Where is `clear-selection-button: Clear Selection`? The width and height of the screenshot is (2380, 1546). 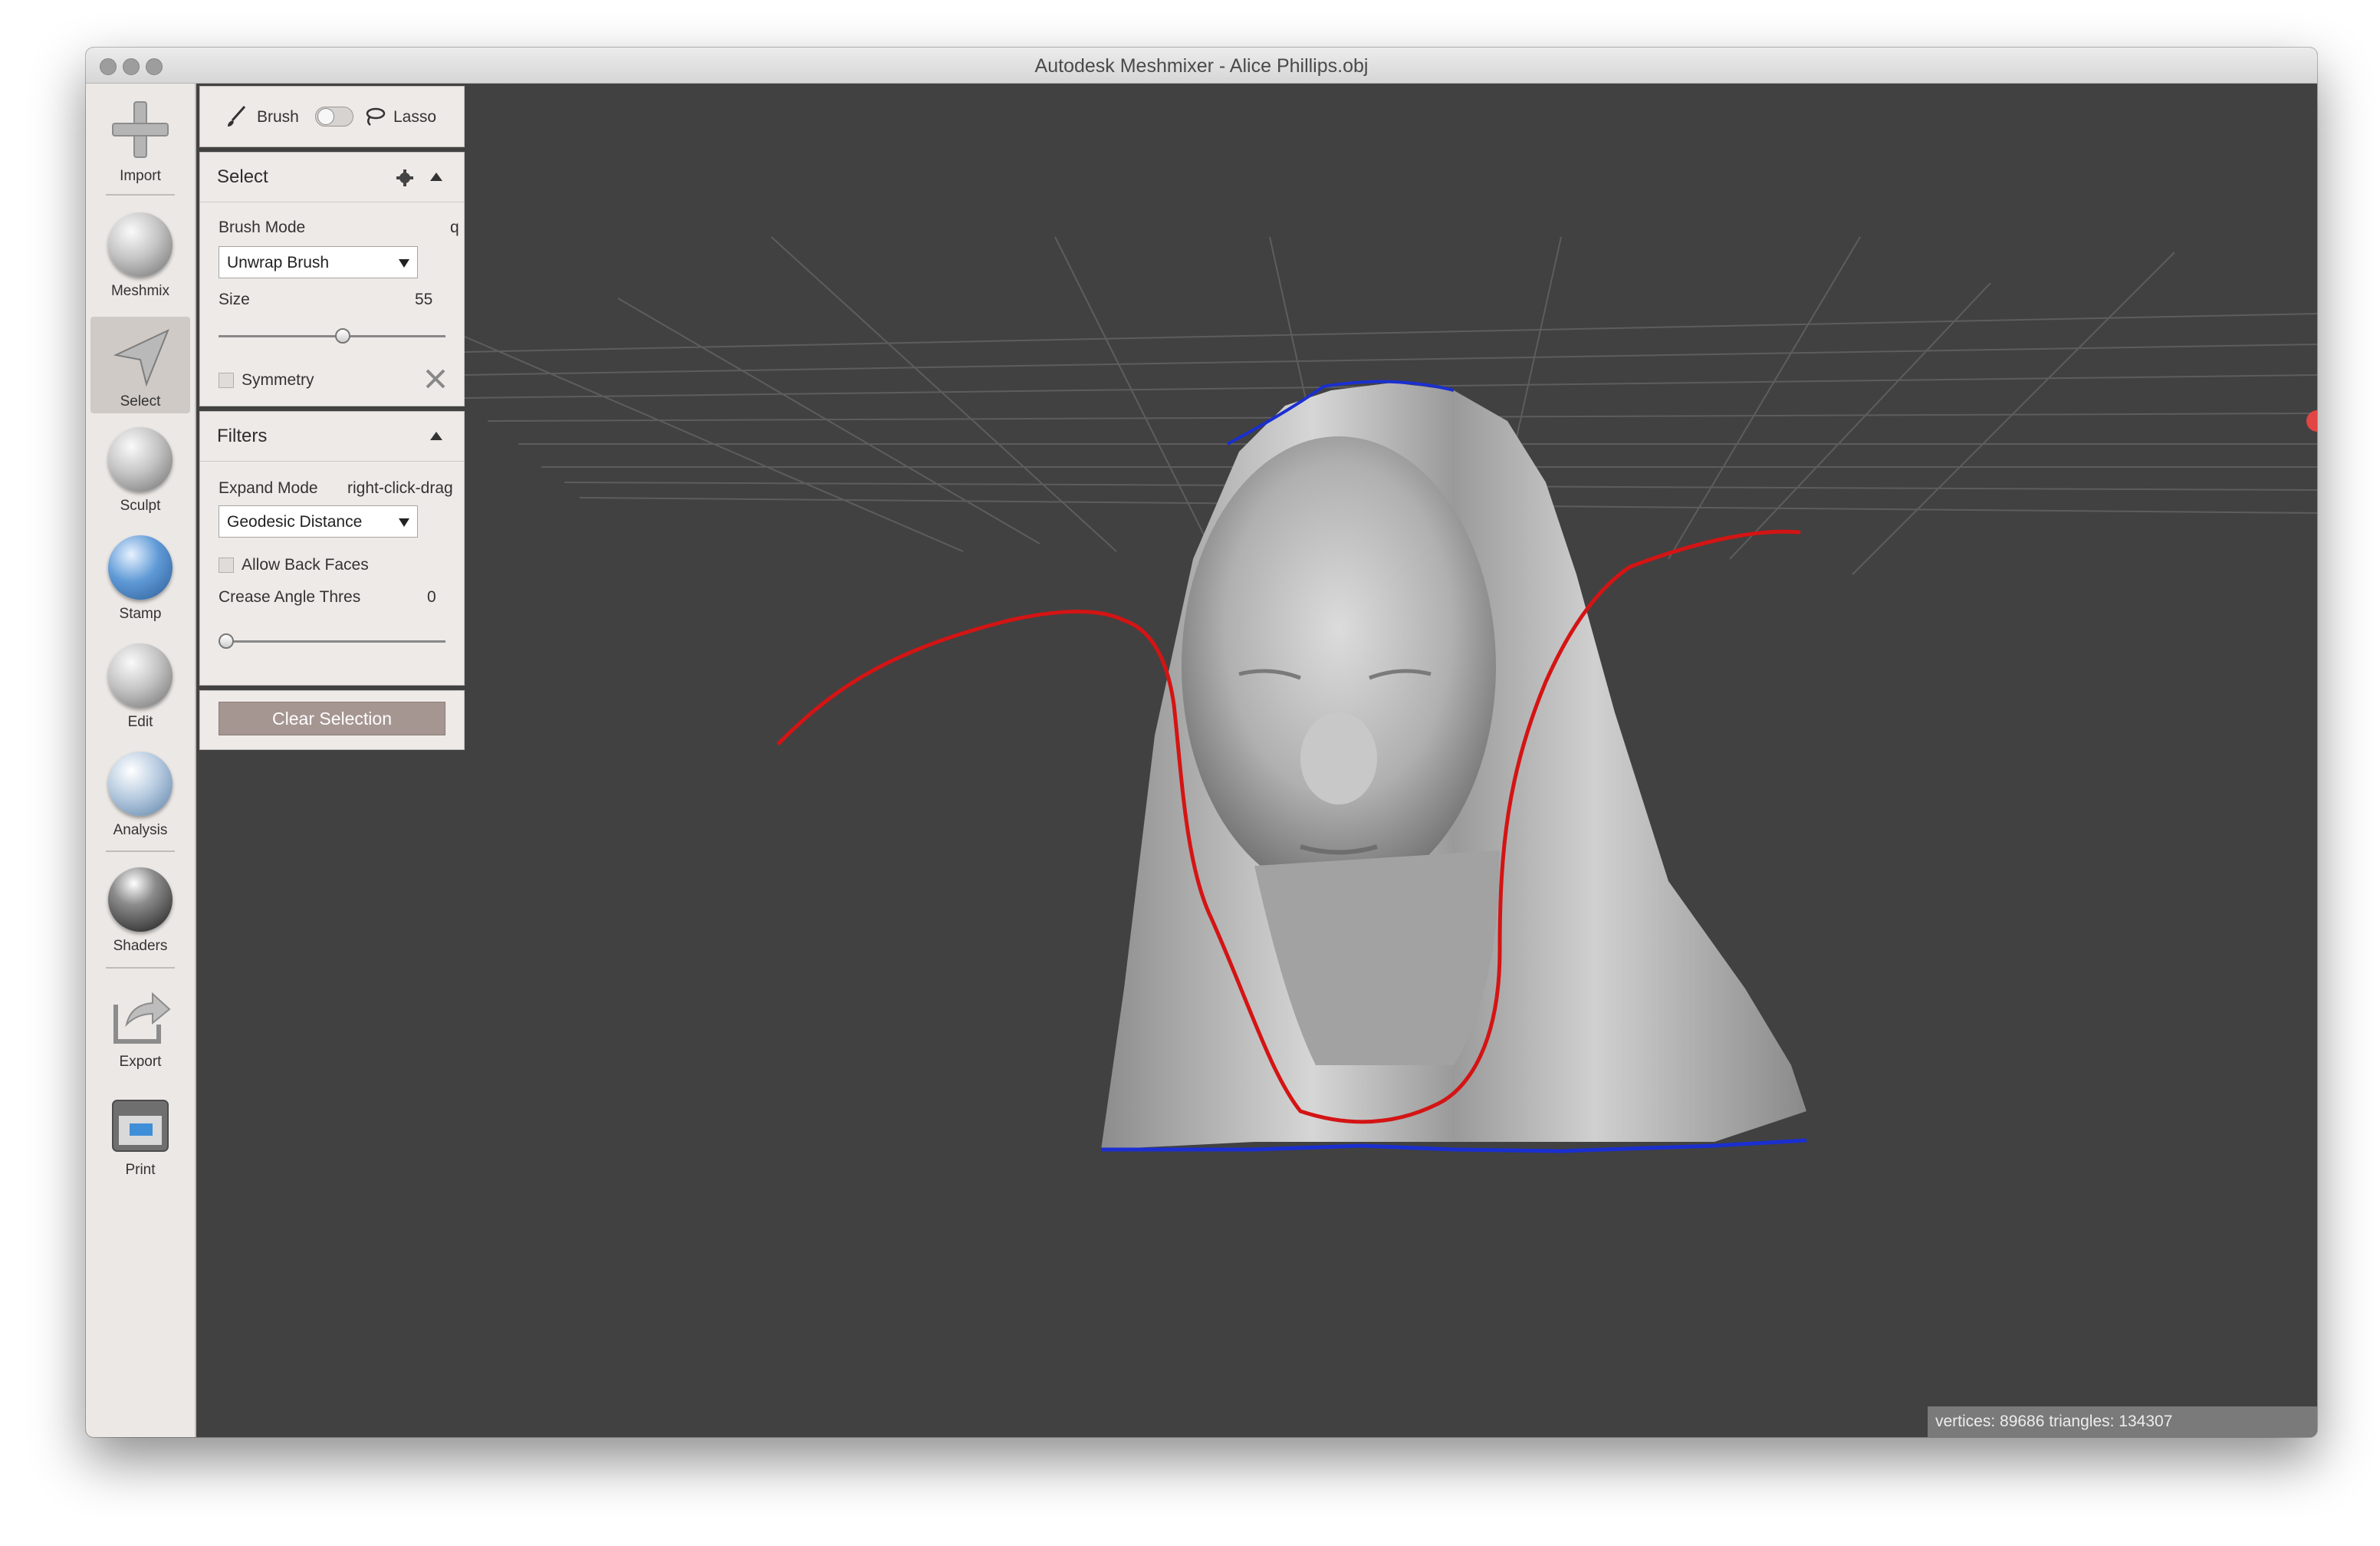
clear-selection-button: Clear Selection is located at coordinates (332, 719).